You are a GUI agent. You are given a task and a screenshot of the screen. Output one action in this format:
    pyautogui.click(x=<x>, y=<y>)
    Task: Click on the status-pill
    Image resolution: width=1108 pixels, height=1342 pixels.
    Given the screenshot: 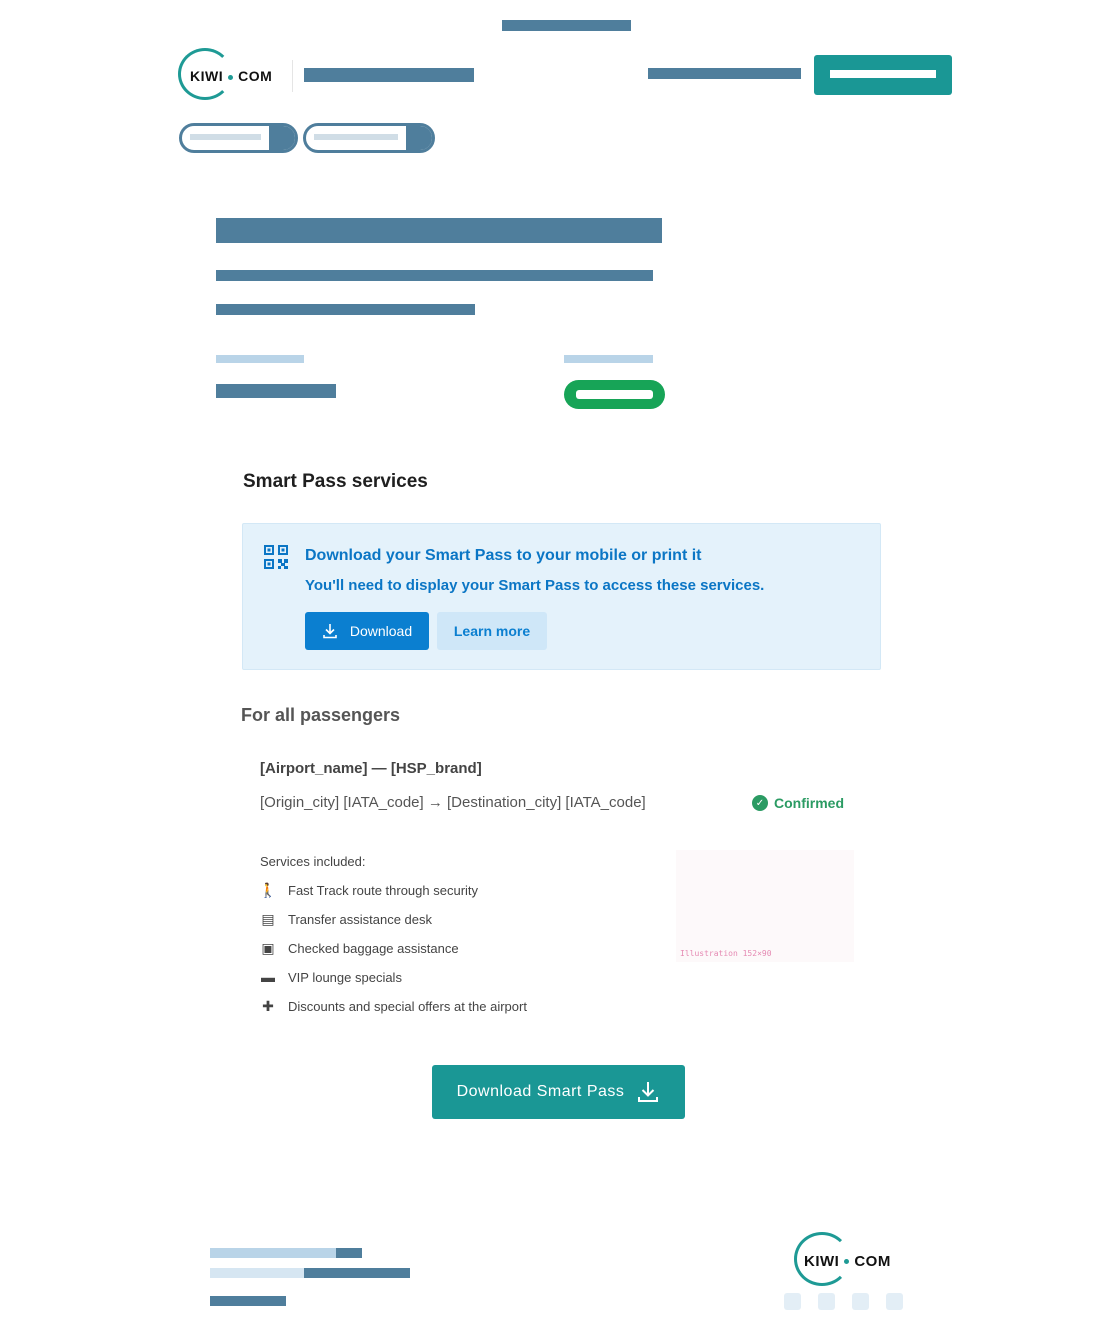 What is the action you would take?
    pyautogui.click(x=614, y=394)
    